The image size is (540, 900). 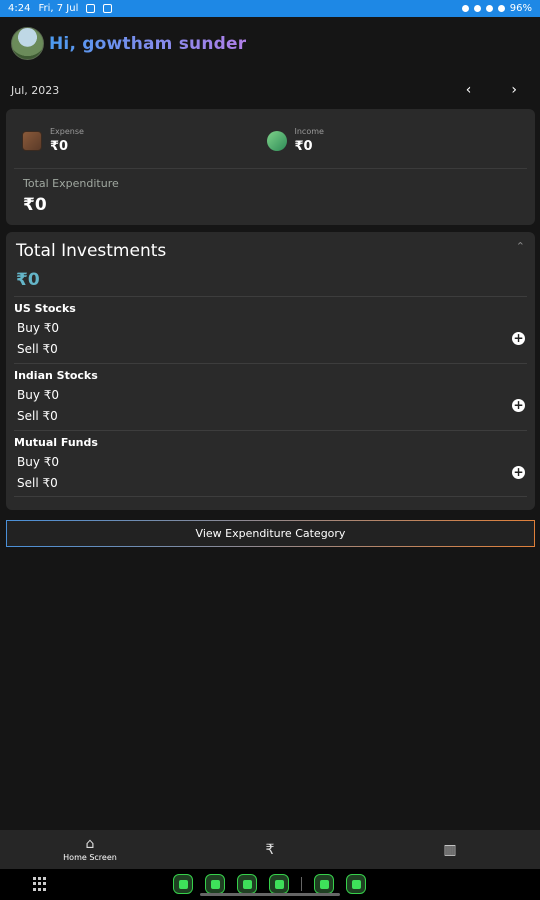 What do you see at coordinates (501, 8) in the screenshot?
I see `location-icon` at bounding box center [501, 8].